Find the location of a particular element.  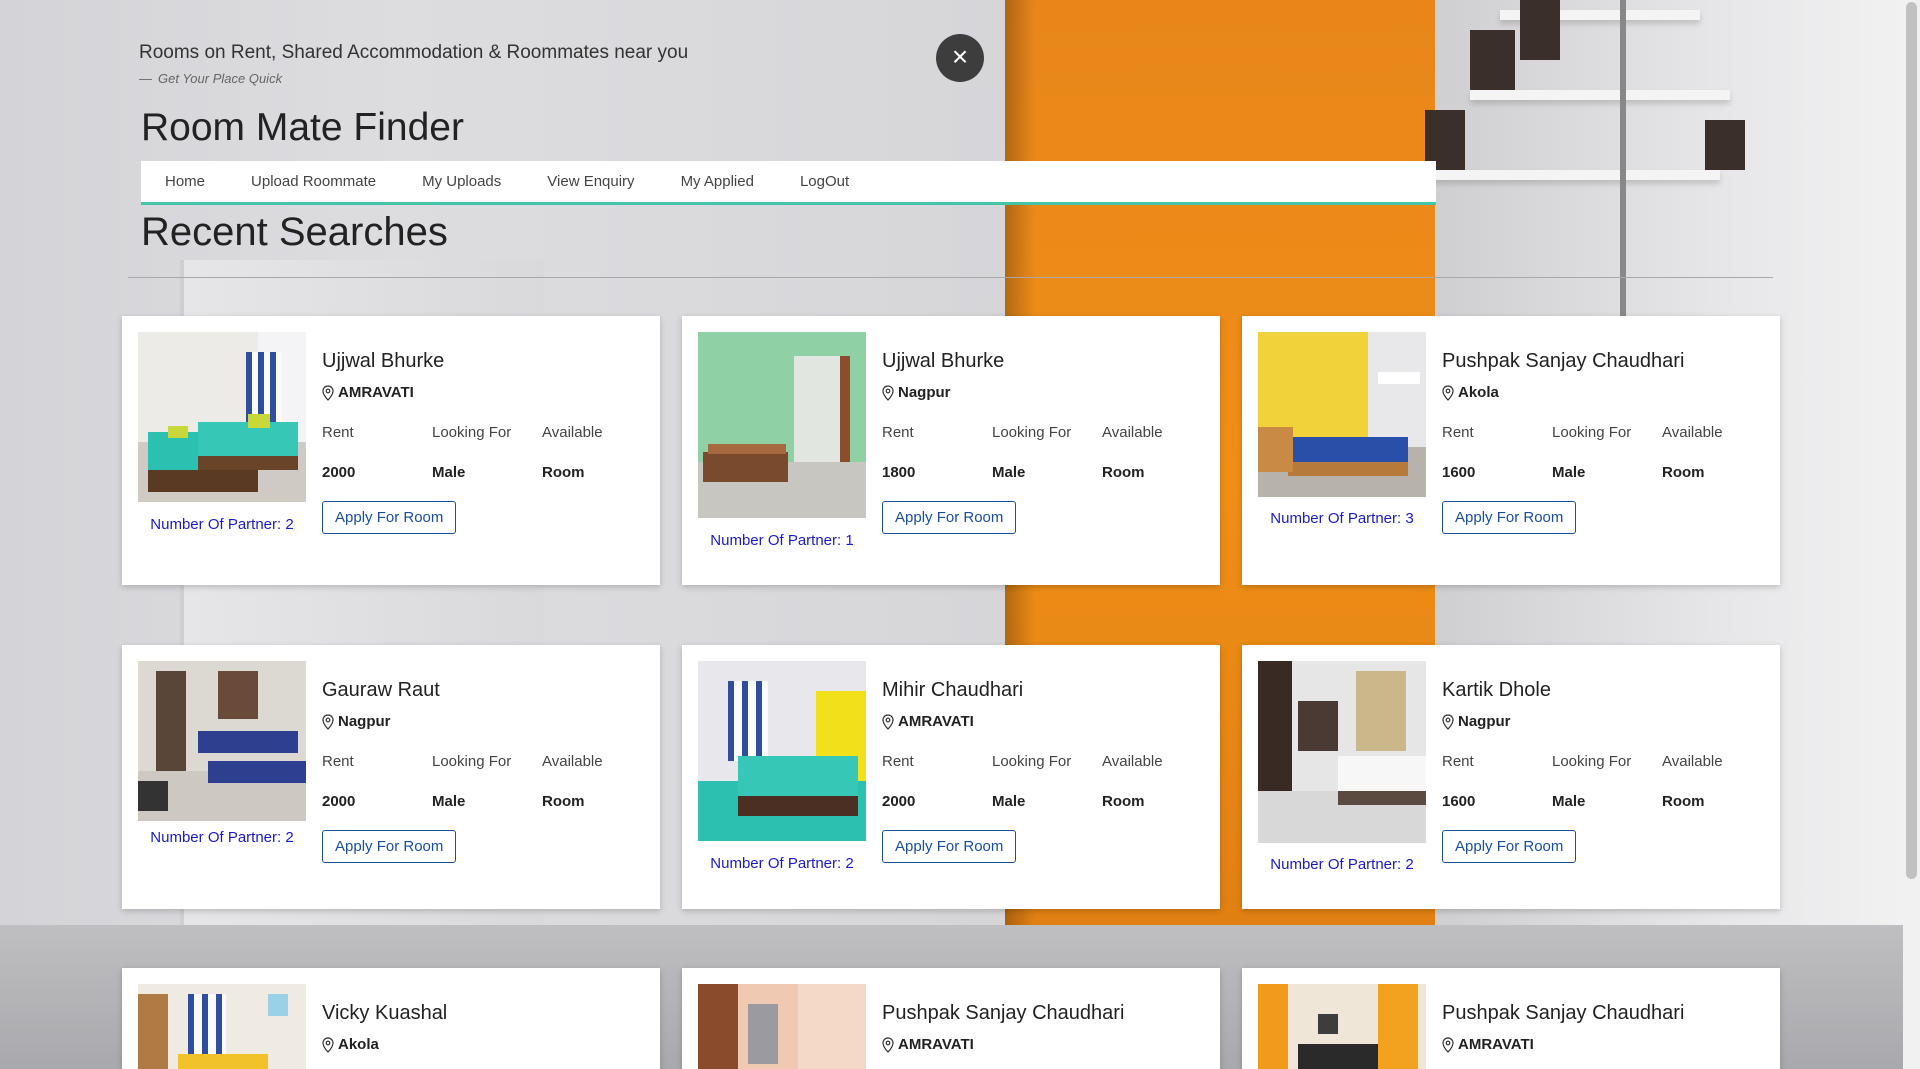

nav-logout: LogOut is located at coordinates (824, 181).